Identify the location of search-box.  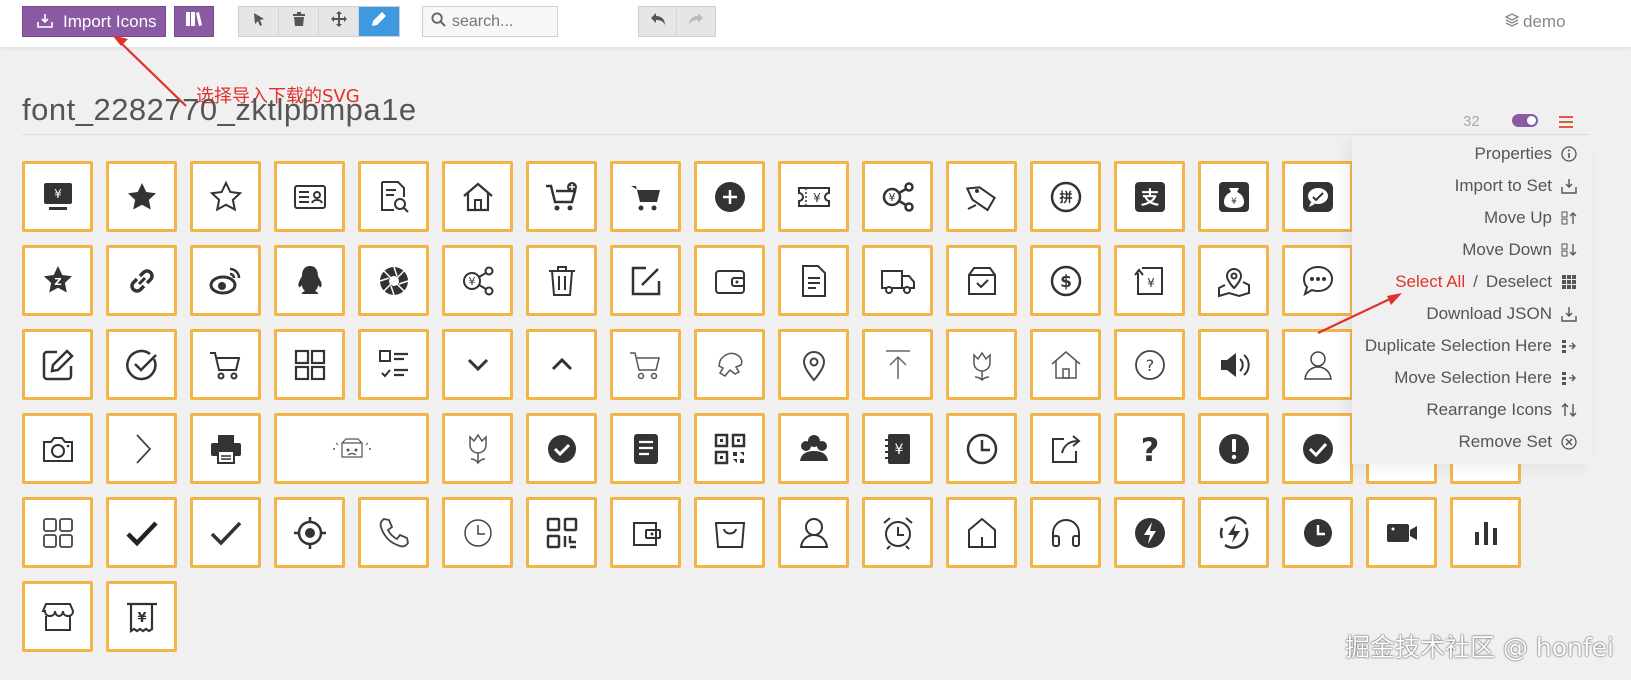
(490, 21).